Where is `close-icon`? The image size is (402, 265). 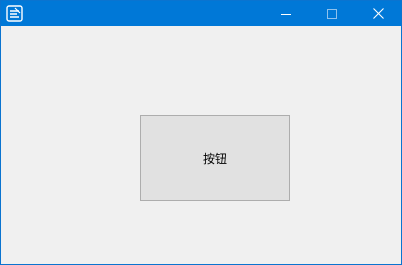
close-icon is located at coordinates (378, 13).